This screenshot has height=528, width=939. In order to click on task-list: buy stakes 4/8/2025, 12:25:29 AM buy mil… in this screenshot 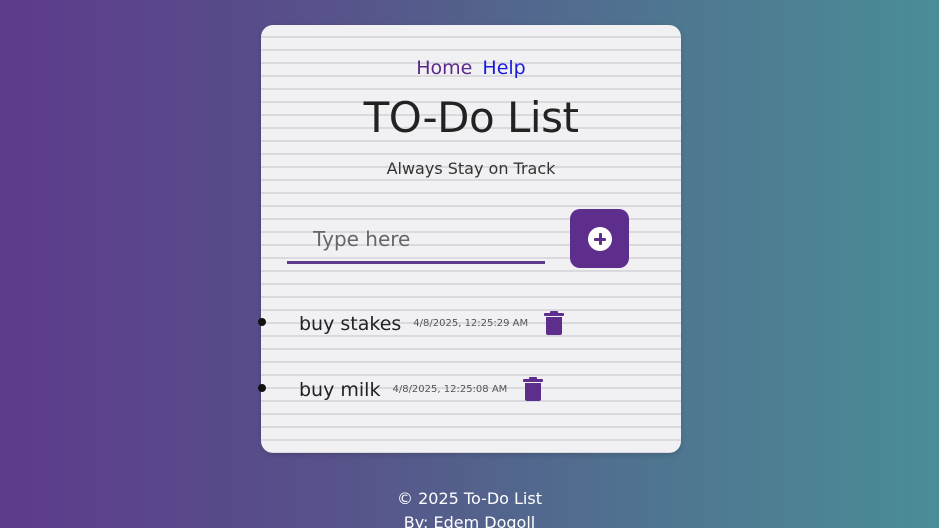, I will do `click(469, 373)`.